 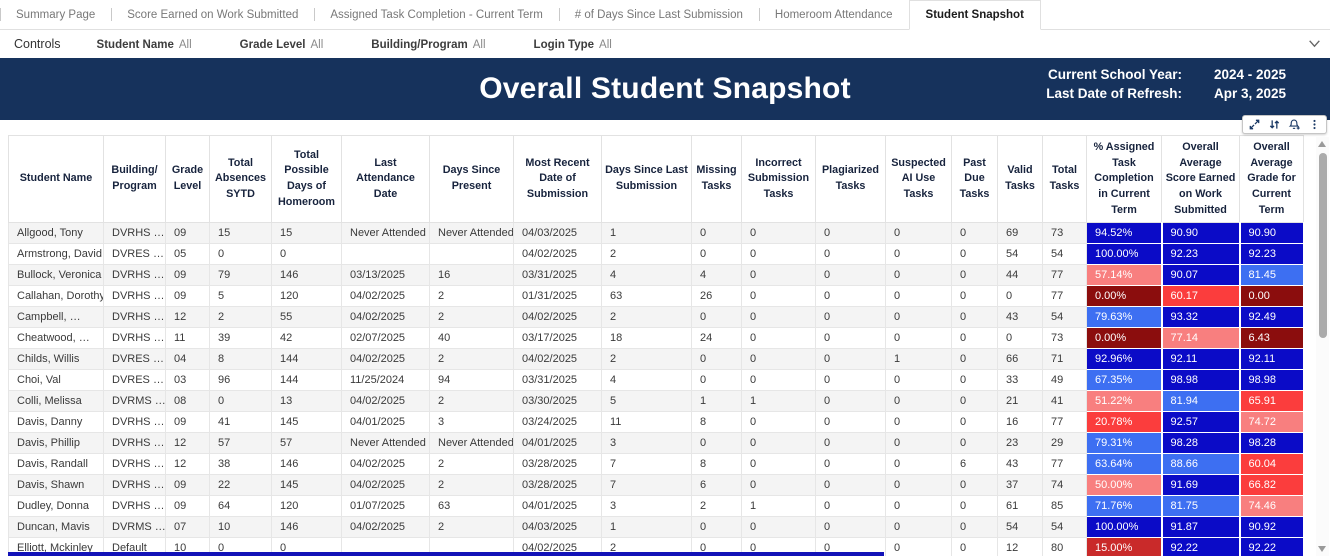 I want to click on metric-cell: 79.31%, so click(x=1124, y=443).